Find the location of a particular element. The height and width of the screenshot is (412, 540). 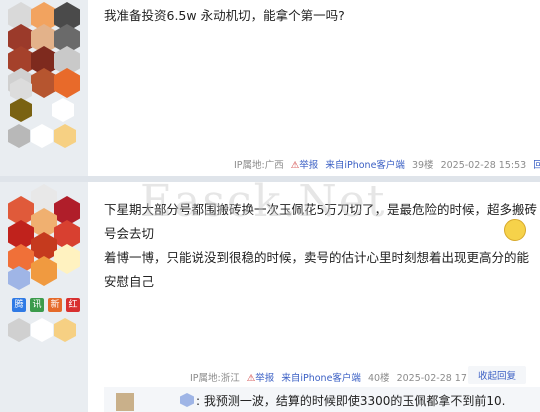

post-divider is located at coordinates (270, 179).